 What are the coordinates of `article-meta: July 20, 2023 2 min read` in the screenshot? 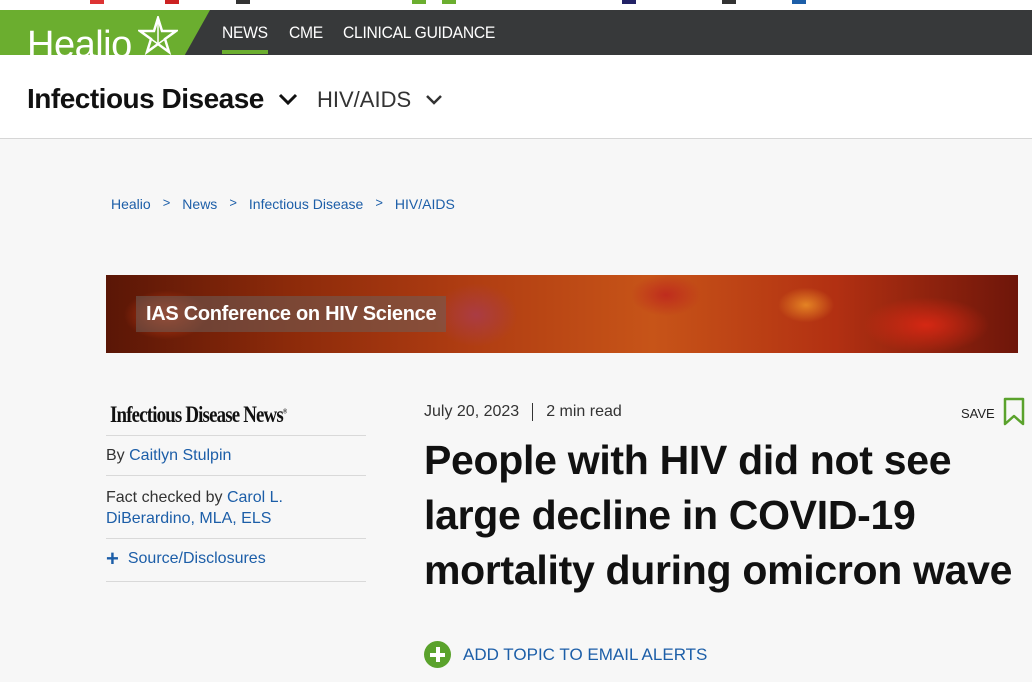 It's located at (523, 412).